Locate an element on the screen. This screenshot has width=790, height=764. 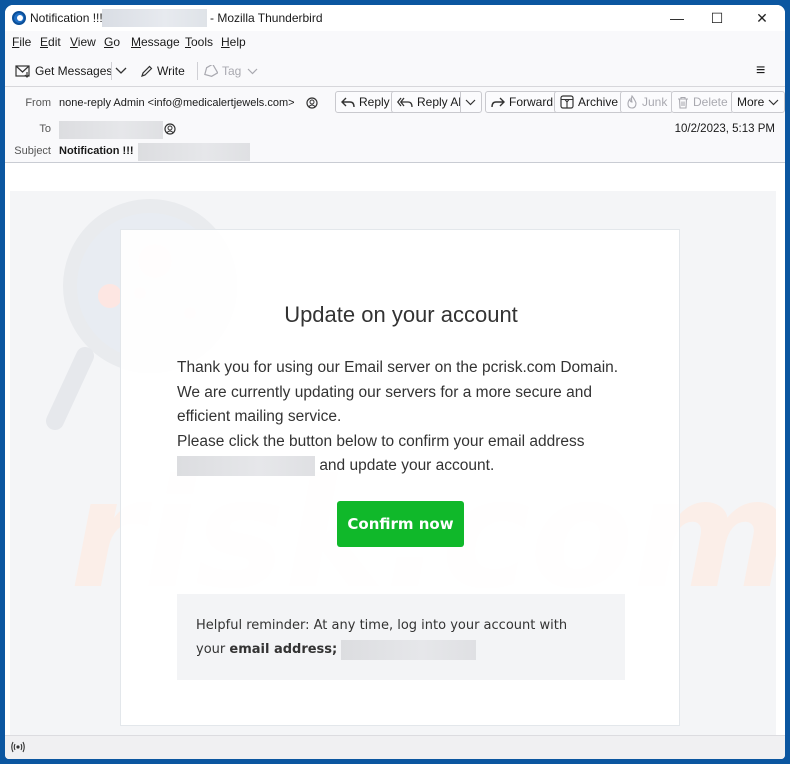
app-menu-button: ≡ is located at coordinates (760, 71).